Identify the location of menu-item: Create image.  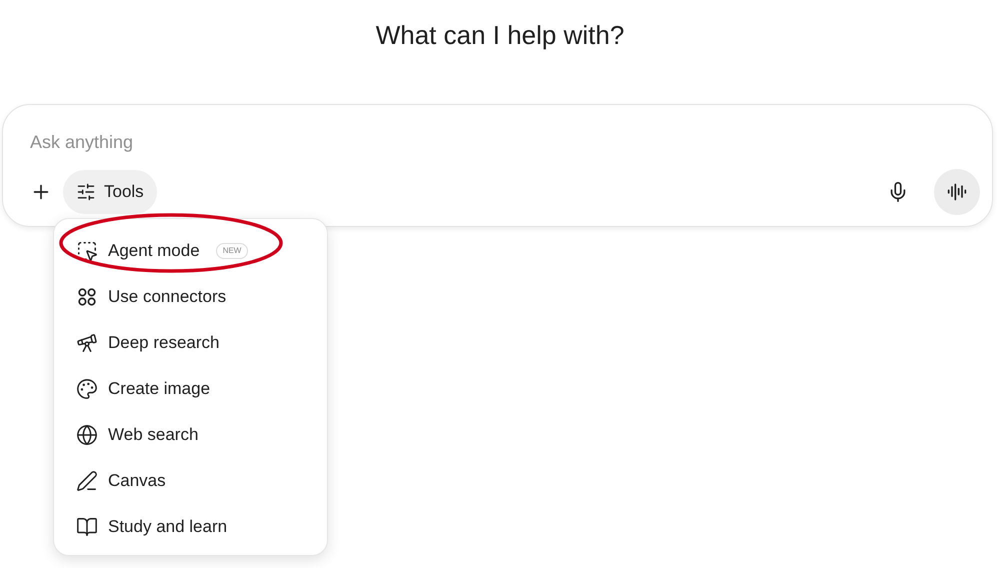
(190, 389).